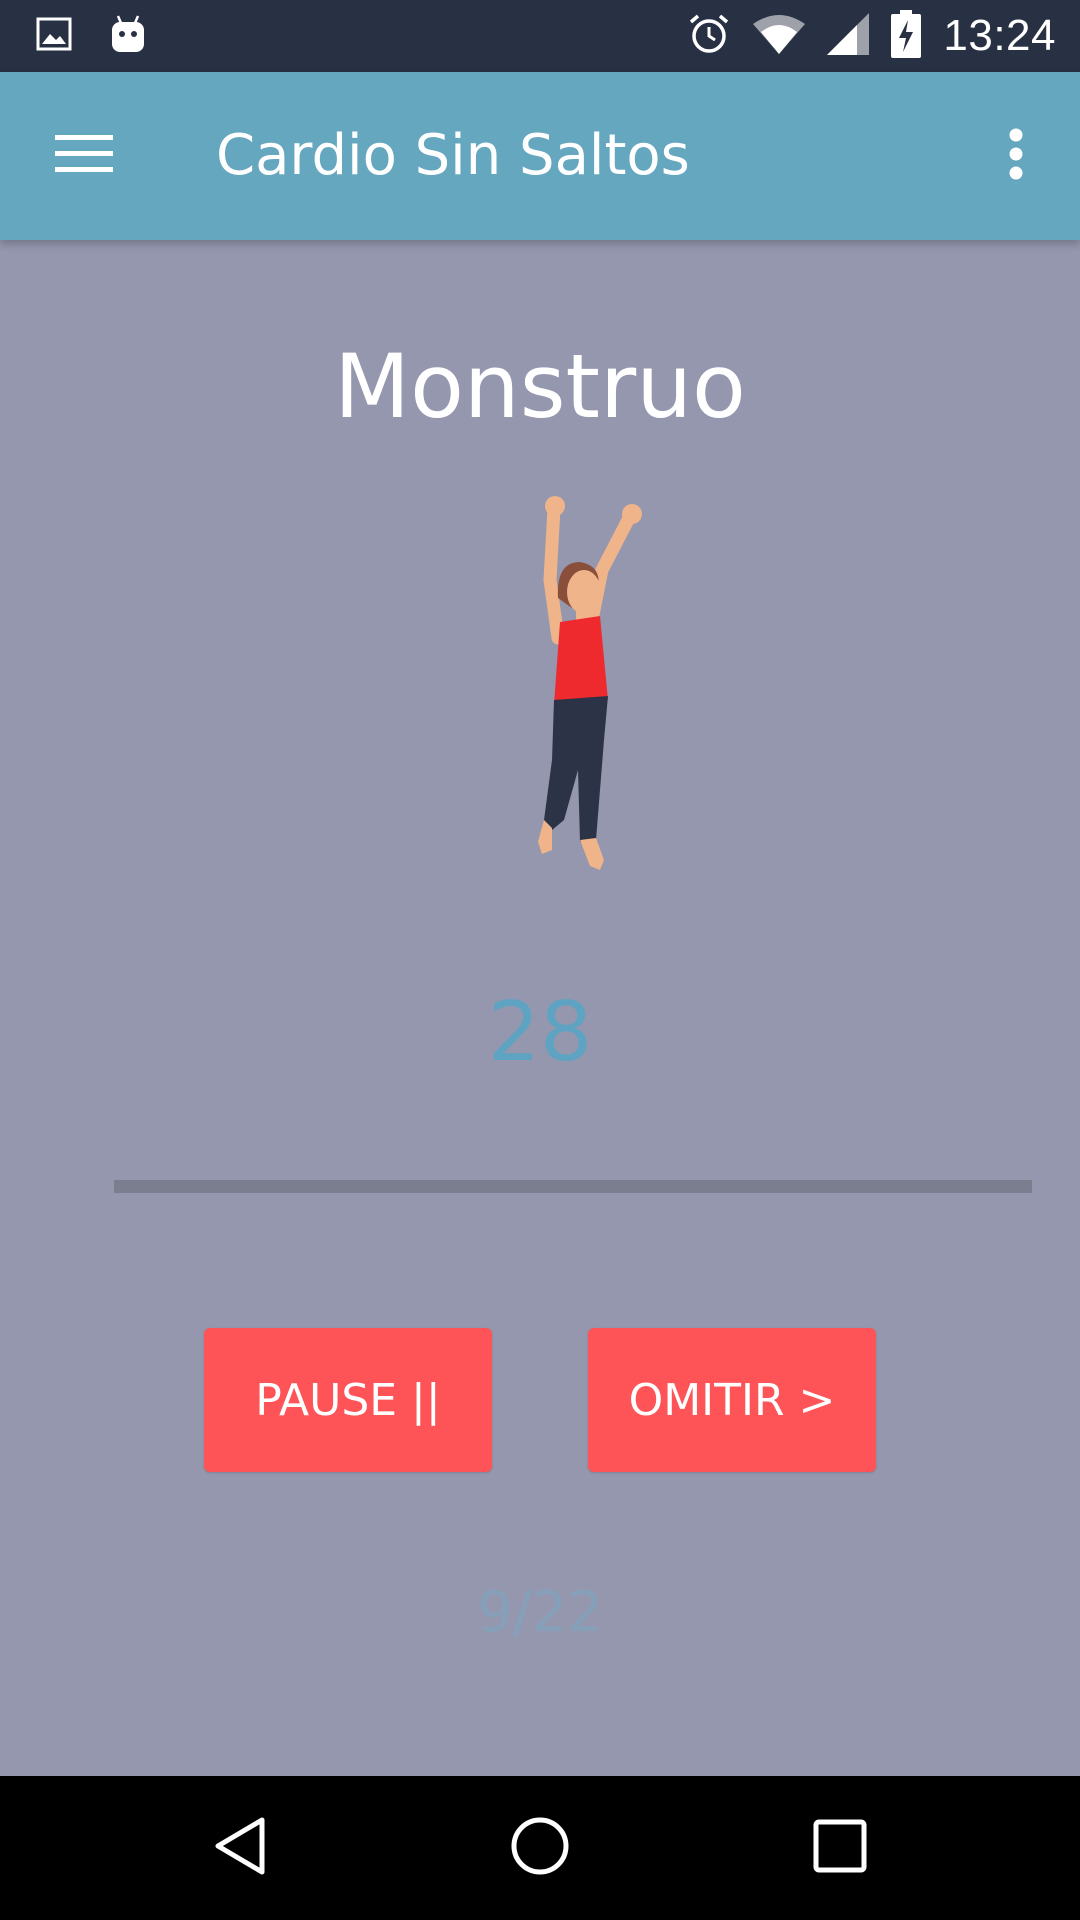 This screenshot has height=1920, width=1080. What do you see at coordinates (573, 1186) in the screenshot?
I see `exercise-progress-bar` at bounding box center [573, 1186].